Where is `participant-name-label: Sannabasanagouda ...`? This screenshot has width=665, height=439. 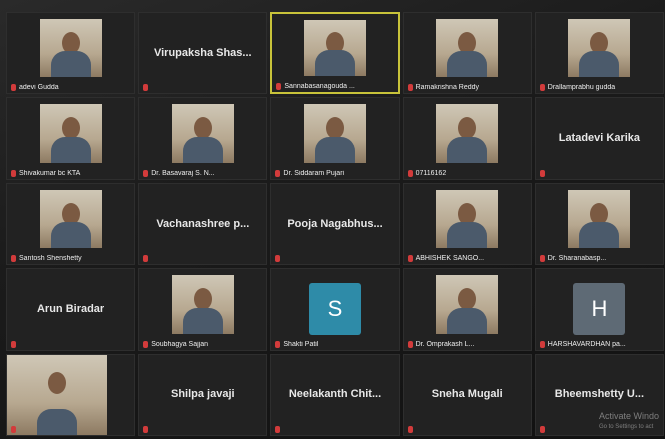
participant-name-label: Sannabasanagouda ... is located at coordinates (334, 87).